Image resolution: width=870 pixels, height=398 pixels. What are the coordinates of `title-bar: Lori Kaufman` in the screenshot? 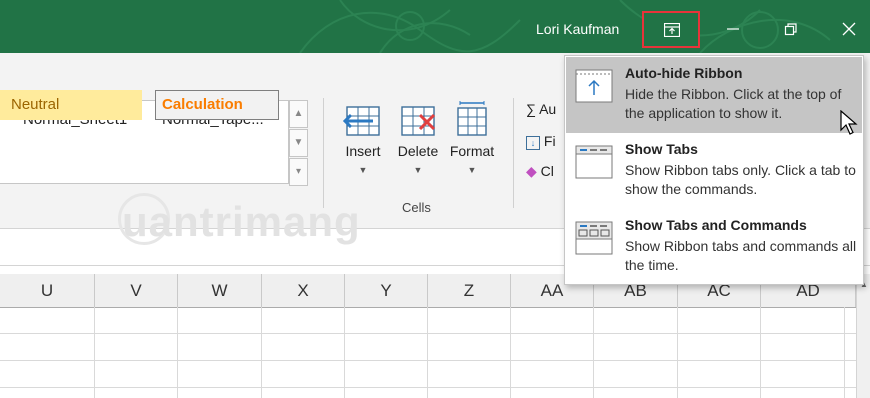 It's located at (435, 26).